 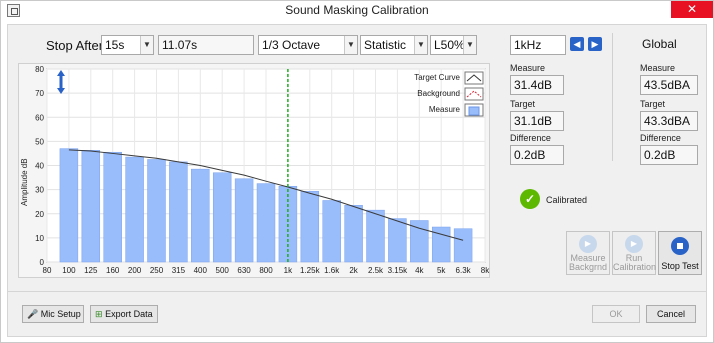 What do you see at coordinates (266, 270) in the screenshot?
I see `x-tick-label: 800` at bounding box center [266, 270].